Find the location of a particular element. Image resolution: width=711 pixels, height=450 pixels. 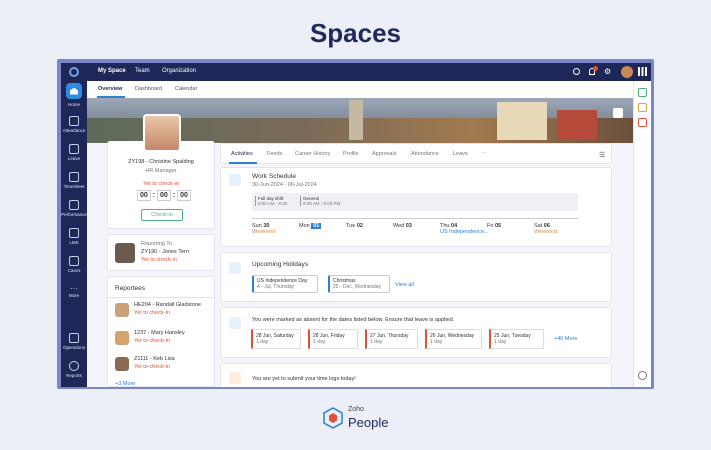

day-sat: Sat 06 Weekend is located at coordinates (545, 229).